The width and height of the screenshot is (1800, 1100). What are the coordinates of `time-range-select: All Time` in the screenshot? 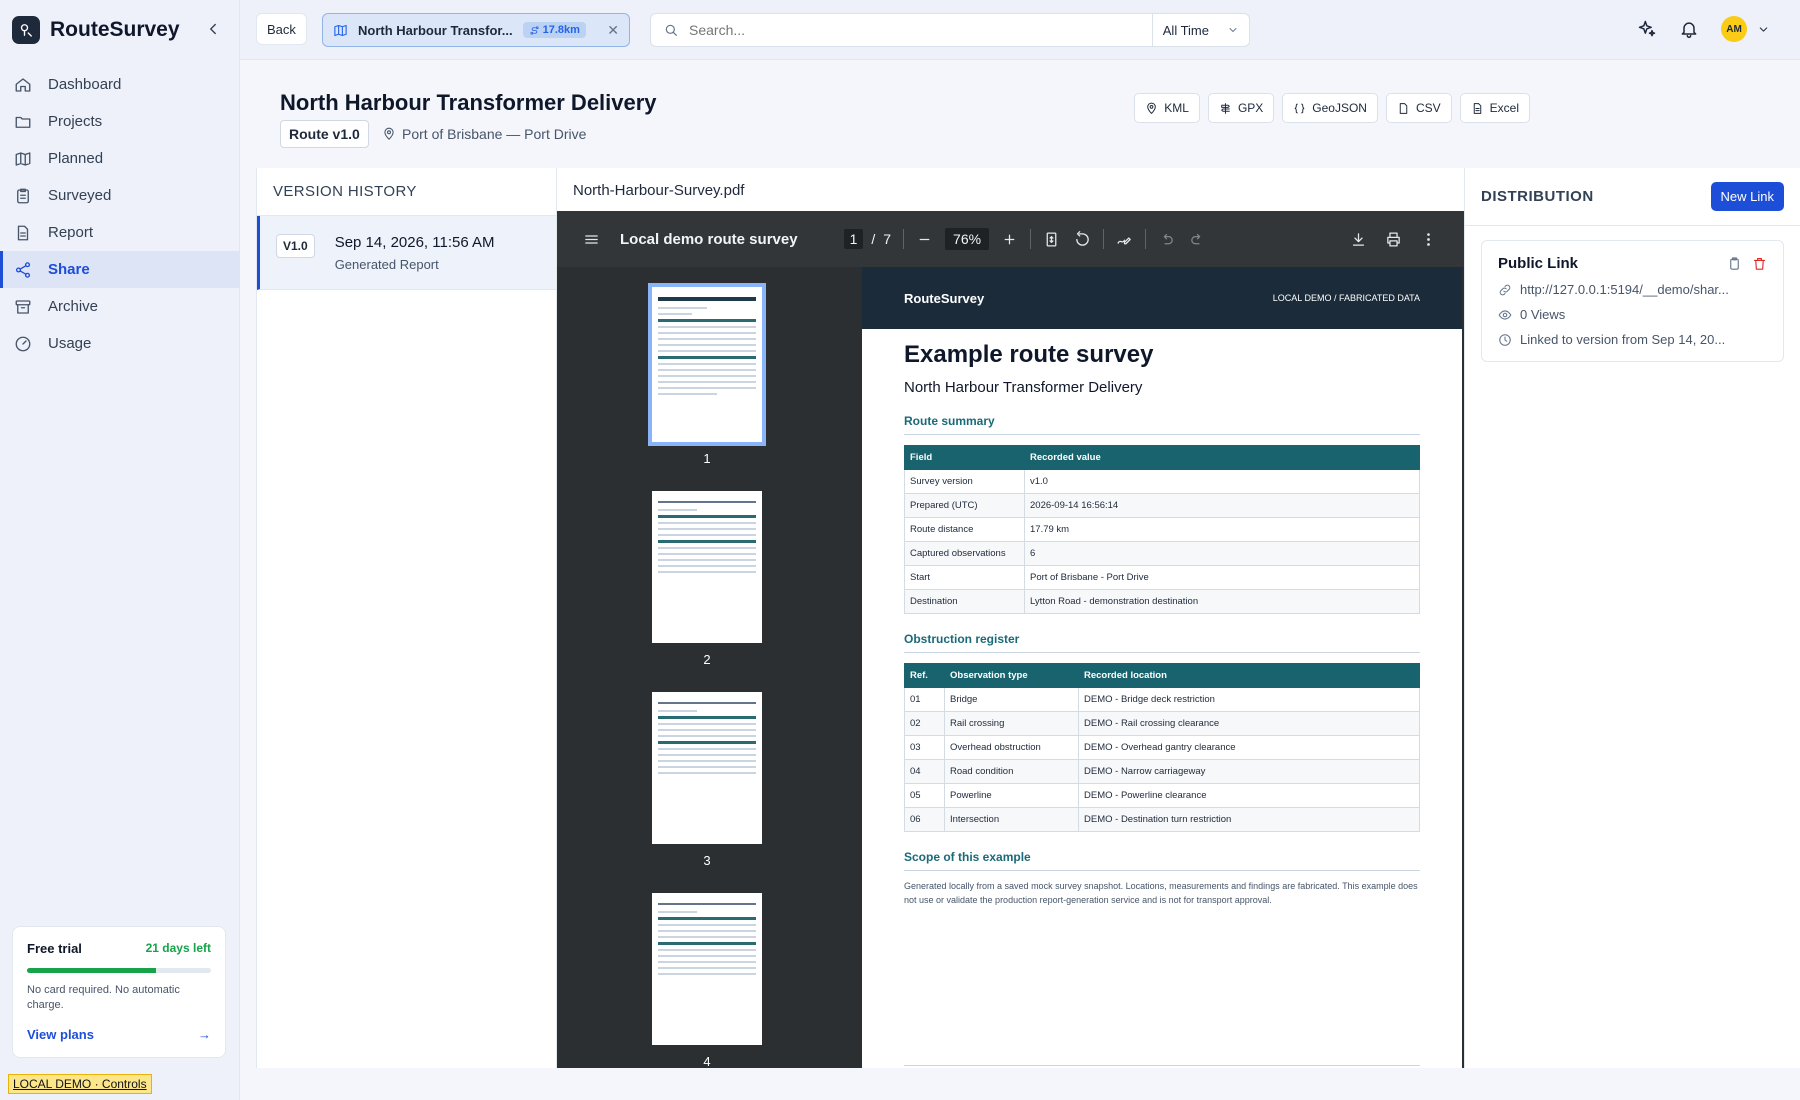 It's located at (1200, 30).